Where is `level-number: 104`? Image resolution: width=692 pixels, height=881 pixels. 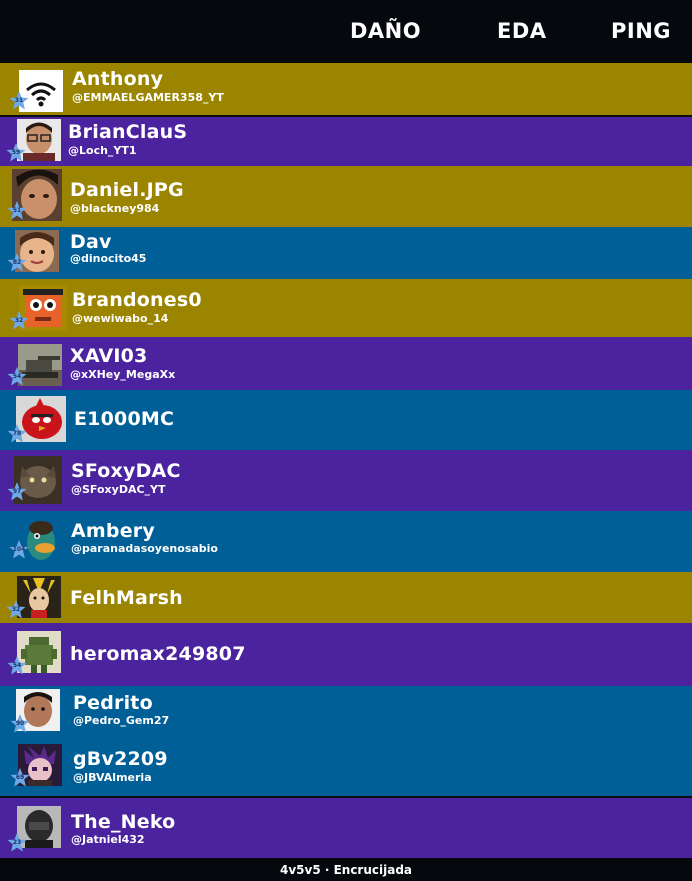
level-number: 104 is located at coordinates (19, 549).